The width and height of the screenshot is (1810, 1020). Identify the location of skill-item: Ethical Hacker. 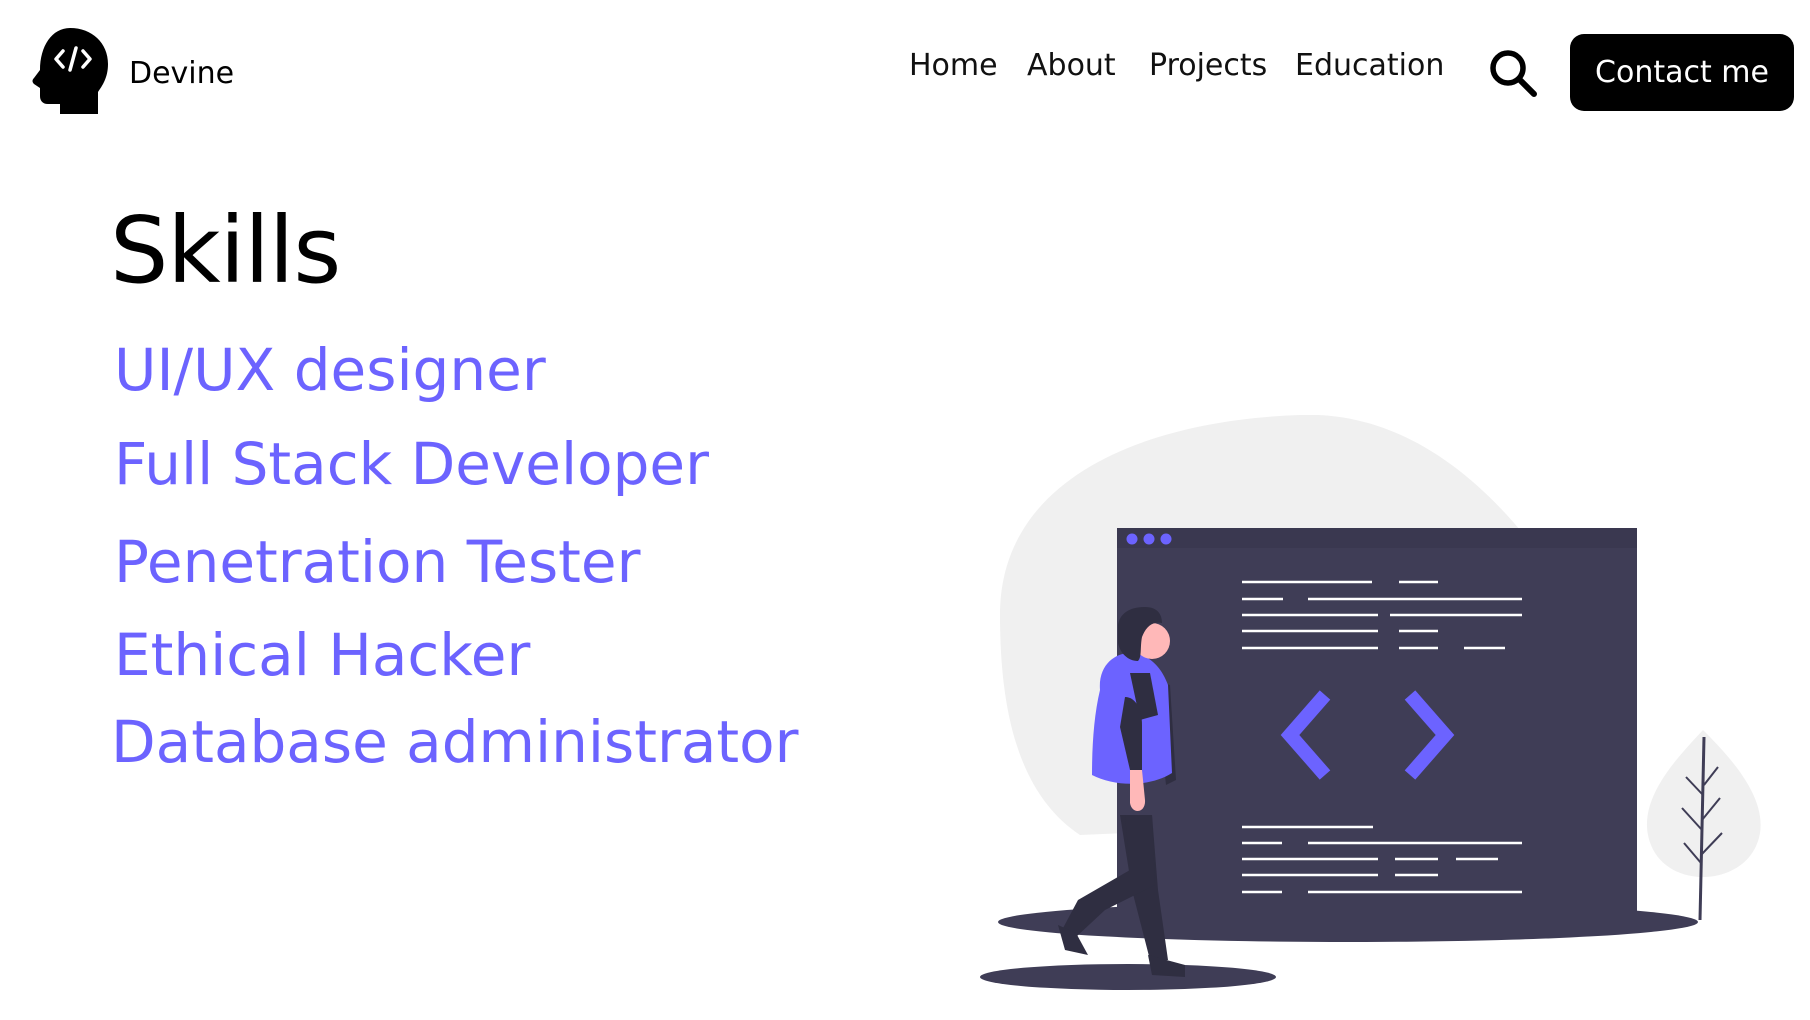
(322, 655).